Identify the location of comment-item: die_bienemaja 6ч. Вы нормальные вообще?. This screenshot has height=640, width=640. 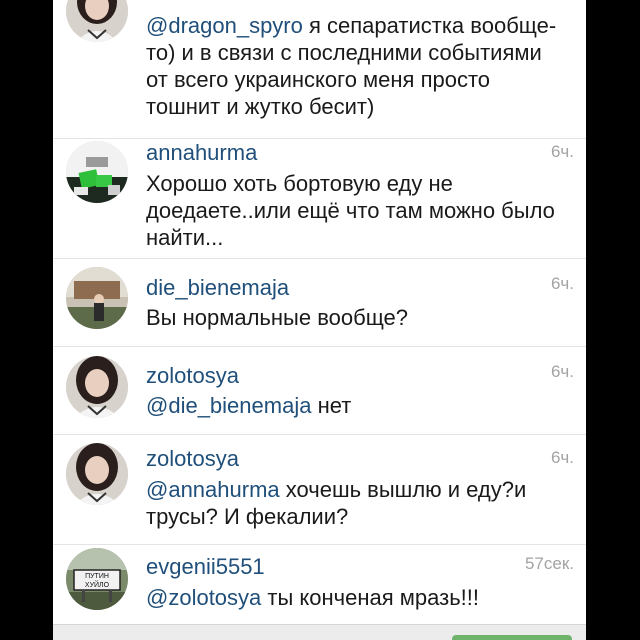
(319, 302).